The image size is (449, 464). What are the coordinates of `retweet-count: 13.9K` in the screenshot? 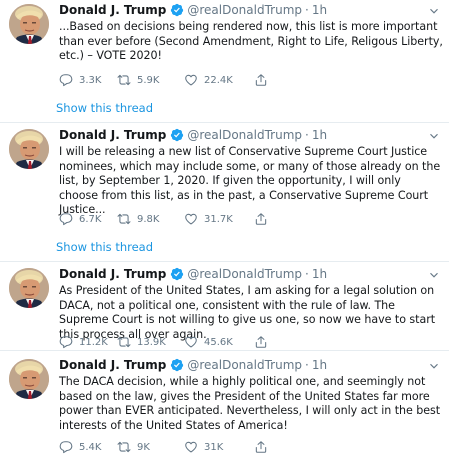 It's located at (151, 342).